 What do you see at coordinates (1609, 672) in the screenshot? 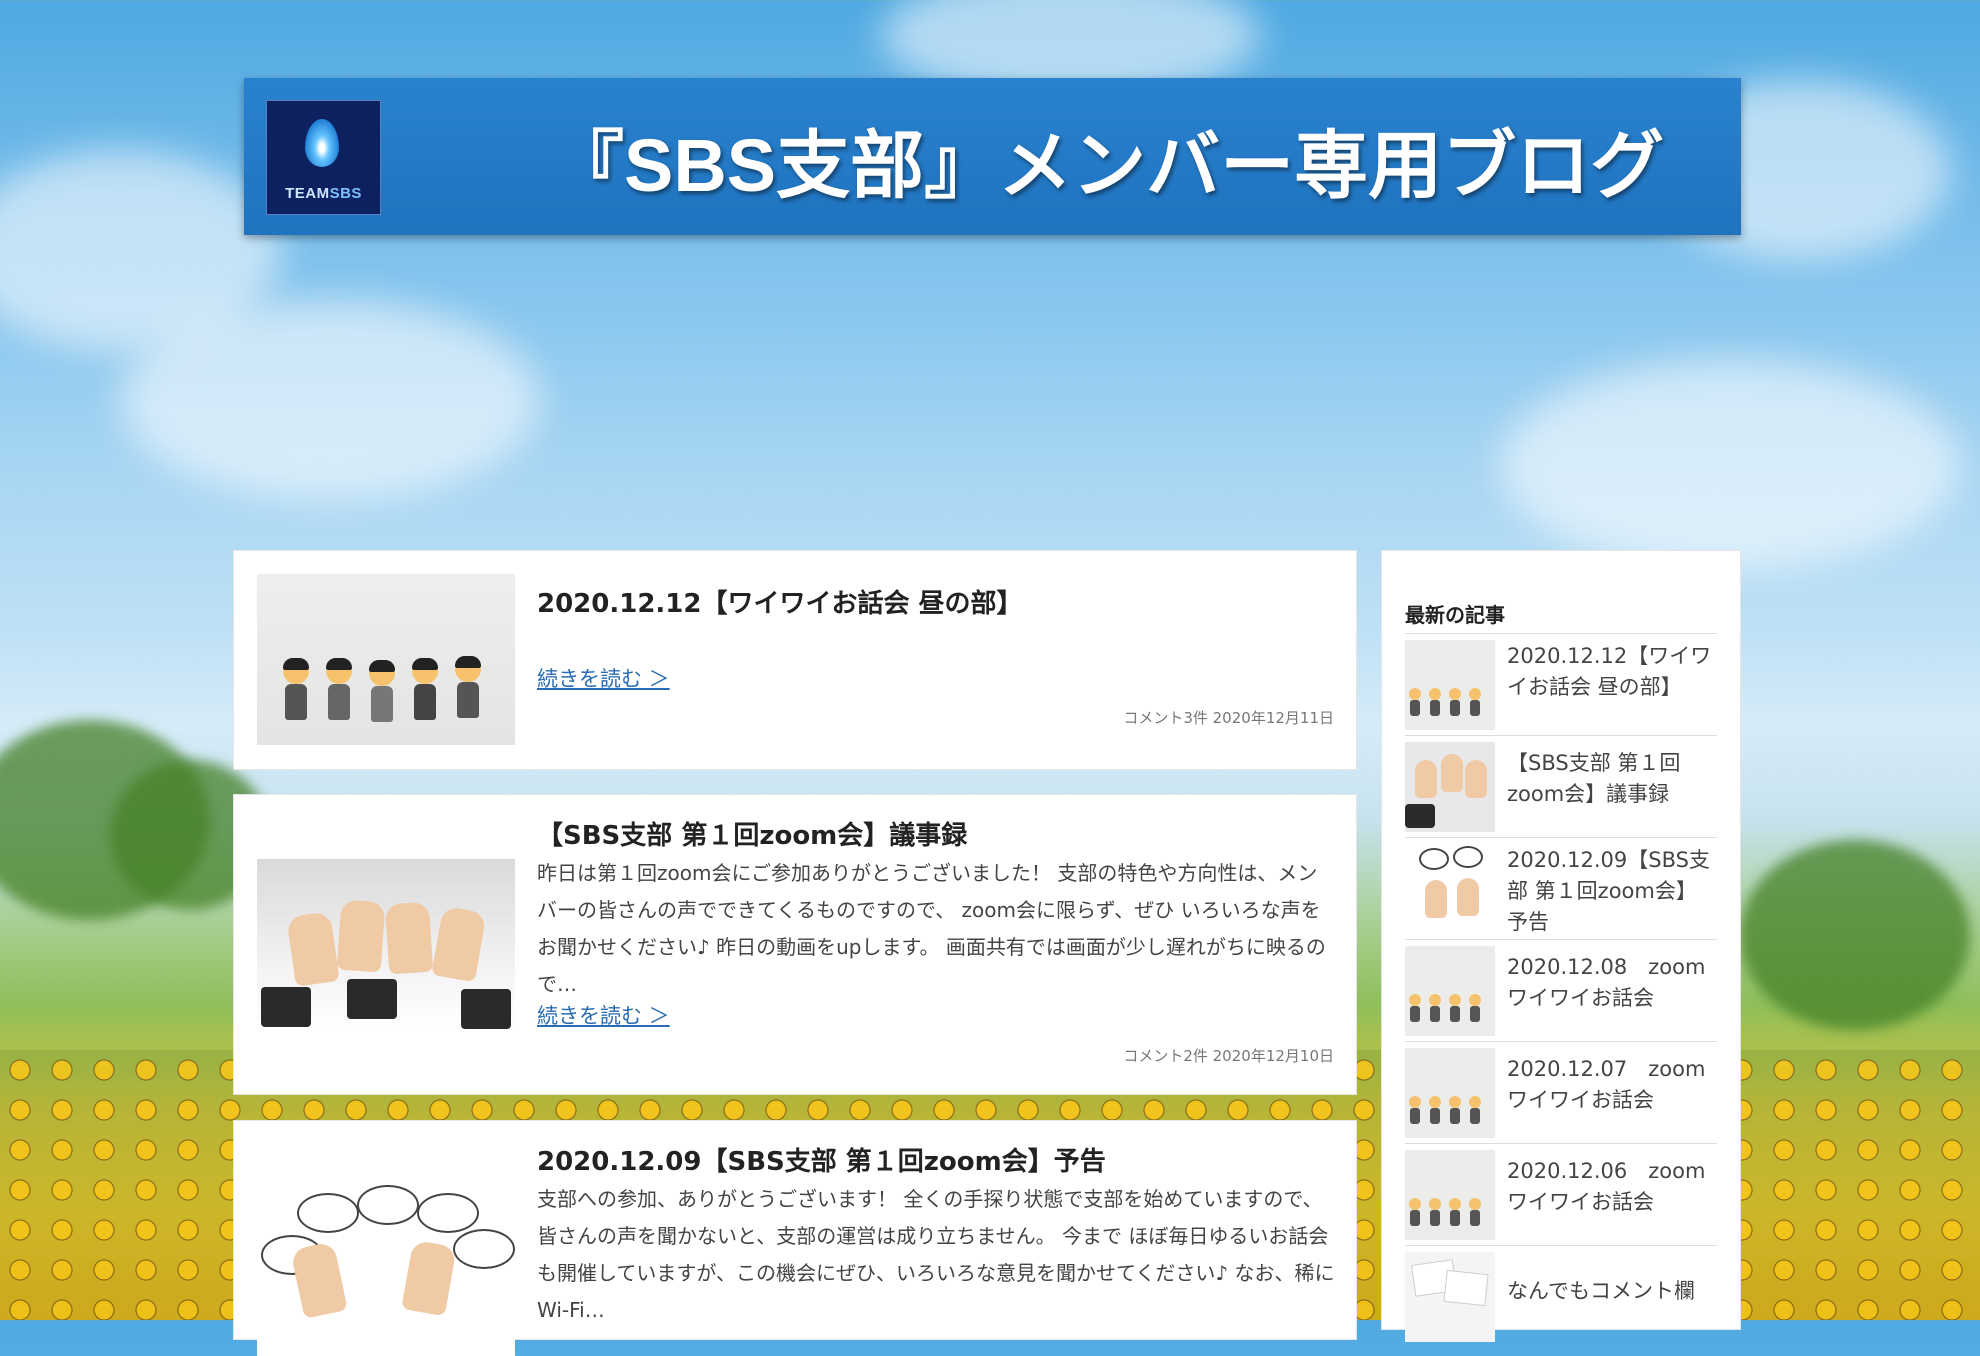
I see `recent-post-label: 2020.12.12【ワイワイお話会 昼の部】` at bounding box center [1609, 672].